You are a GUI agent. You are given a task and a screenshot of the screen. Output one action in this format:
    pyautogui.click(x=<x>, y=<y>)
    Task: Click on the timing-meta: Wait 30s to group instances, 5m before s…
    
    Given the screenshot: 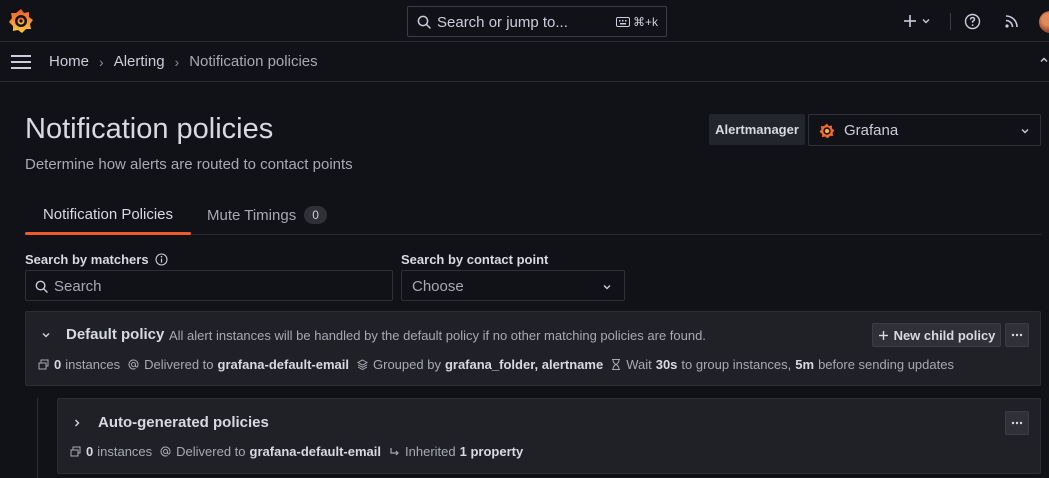 What is the action you would take?
    pyautogui.click(x=782, y=364)
    